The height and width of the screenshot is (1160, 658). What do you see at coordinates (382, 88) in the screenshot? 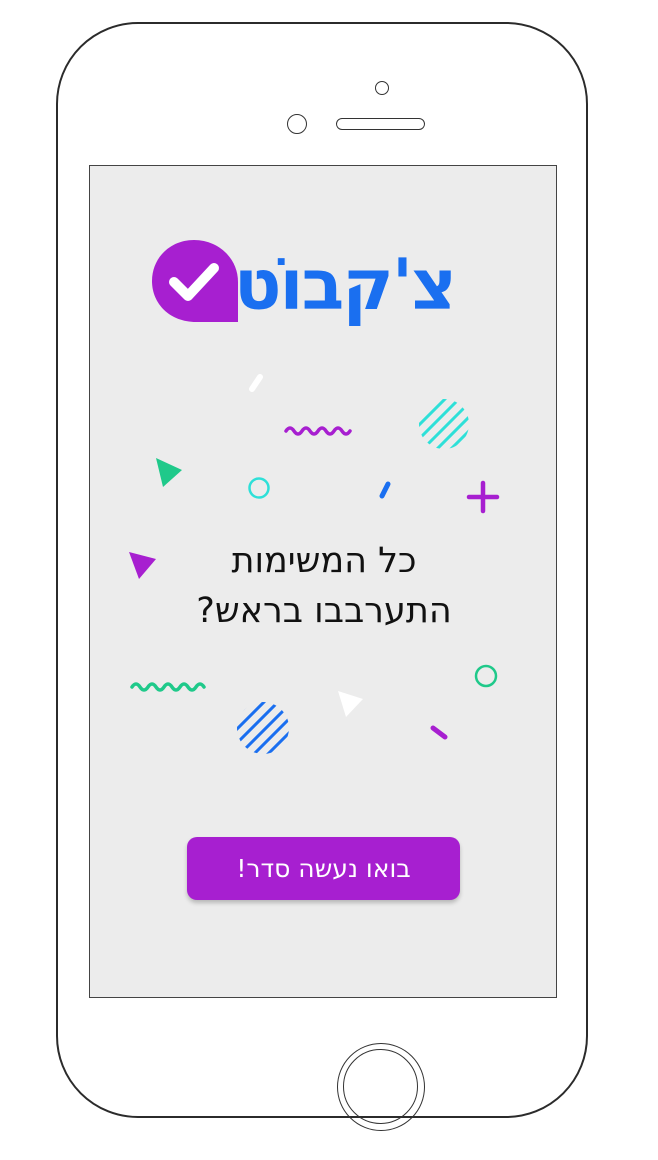
I see `front-camera` at bounding box center [382, 88].